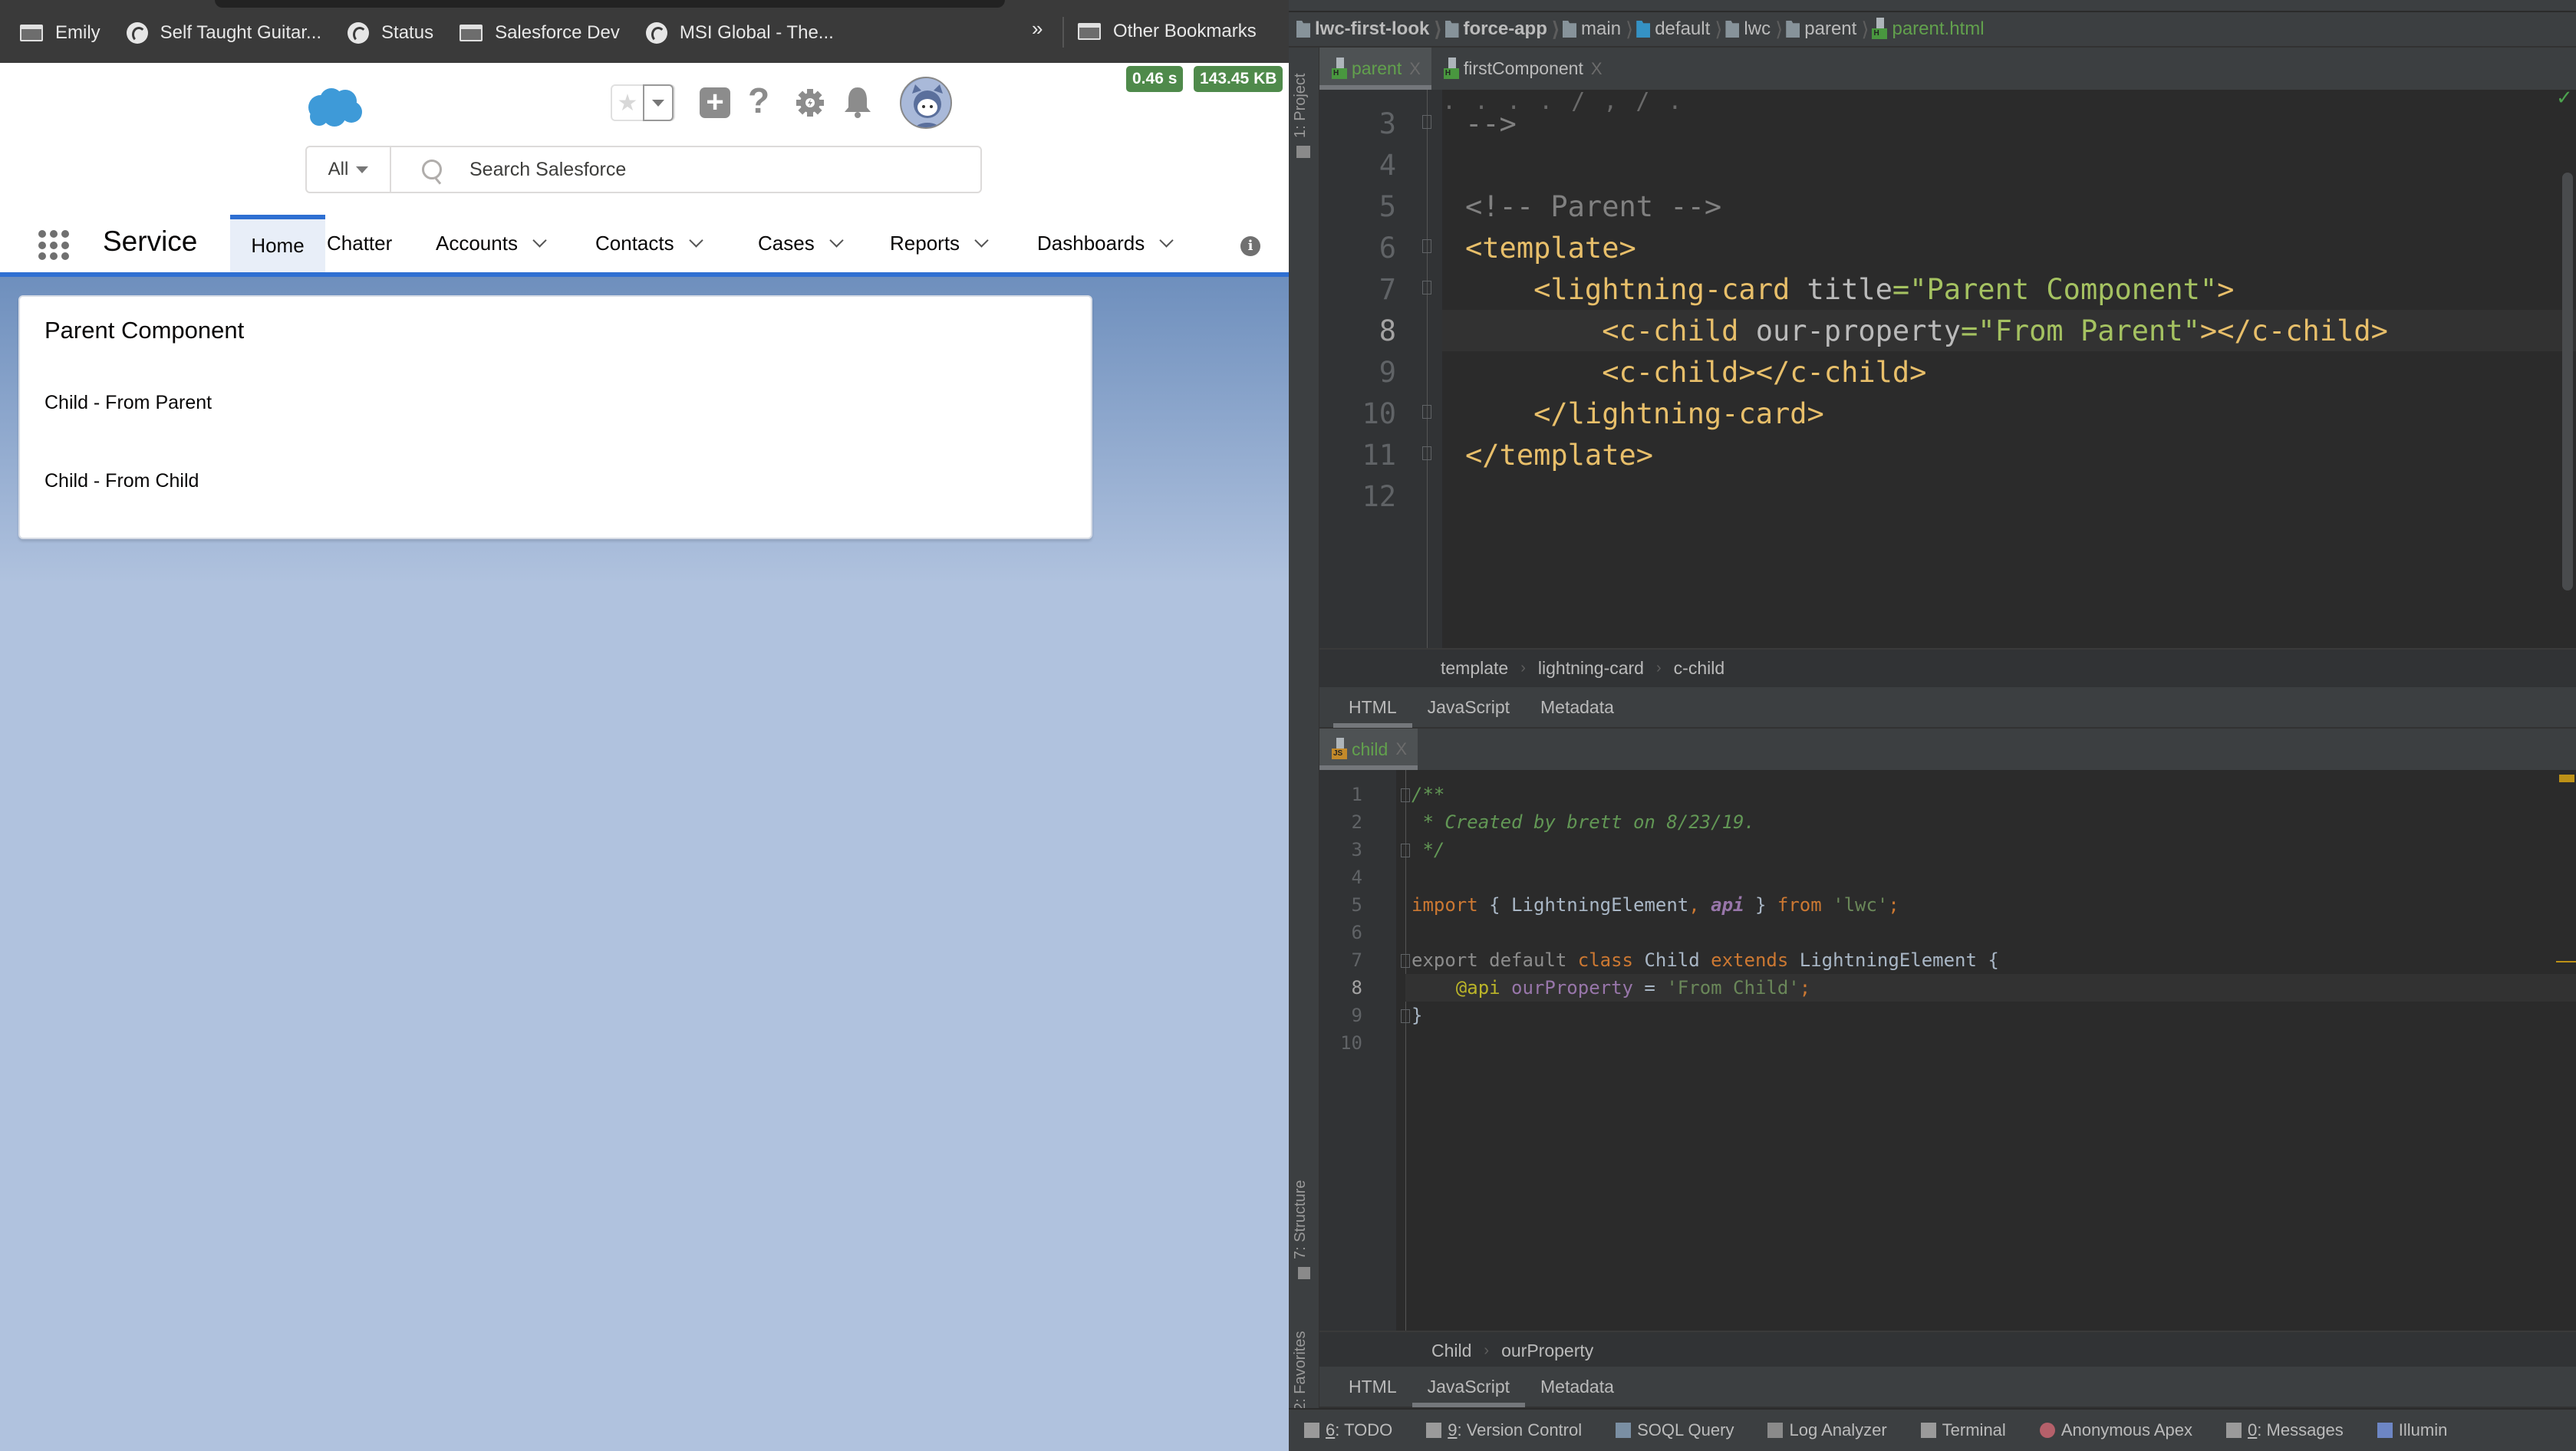 This screenshot has height=1451, width=2576. Describe the element at coordinates (1300, 1371) in the screenshot. I see `tool-window-favorites: 2: Favorites` at that location.